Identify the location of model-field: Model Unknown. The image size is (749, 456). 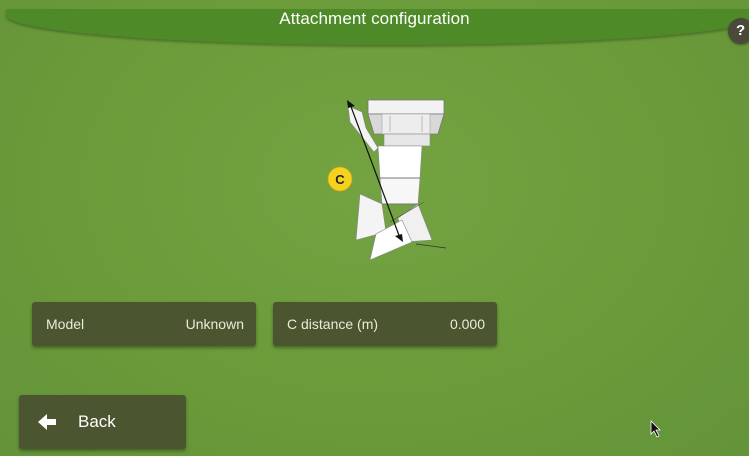
(144, 324).